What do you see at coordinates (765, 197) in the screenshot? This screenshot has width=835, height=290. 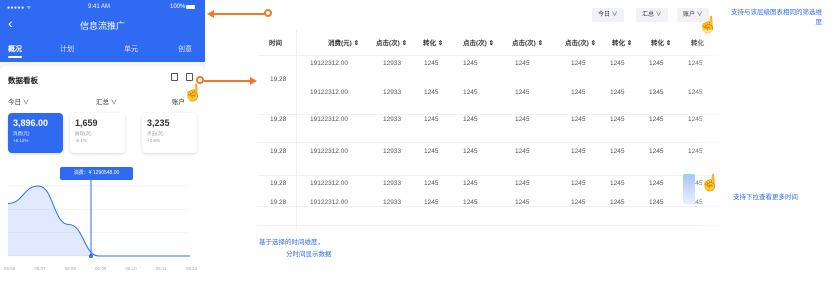 I see `scroll-more-note: 支持下拉查看更多时间` at bounding box center [765, 197].